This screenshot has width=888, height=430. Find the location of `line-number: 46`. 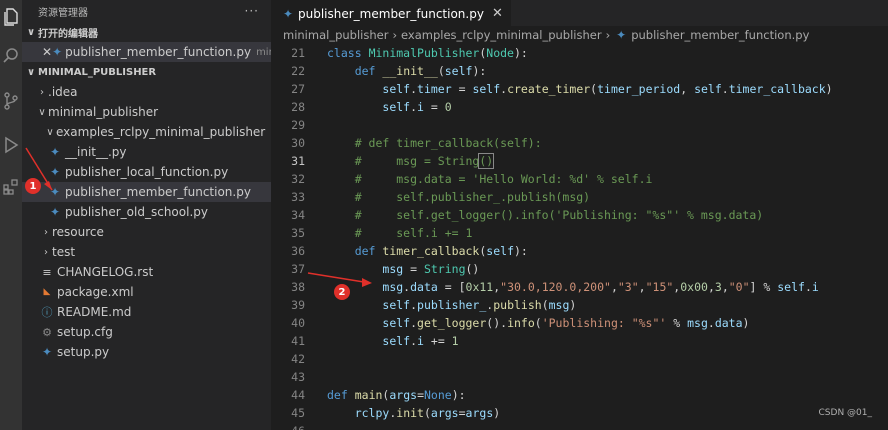

line-number: 46 is located at coordinates (288, 426).